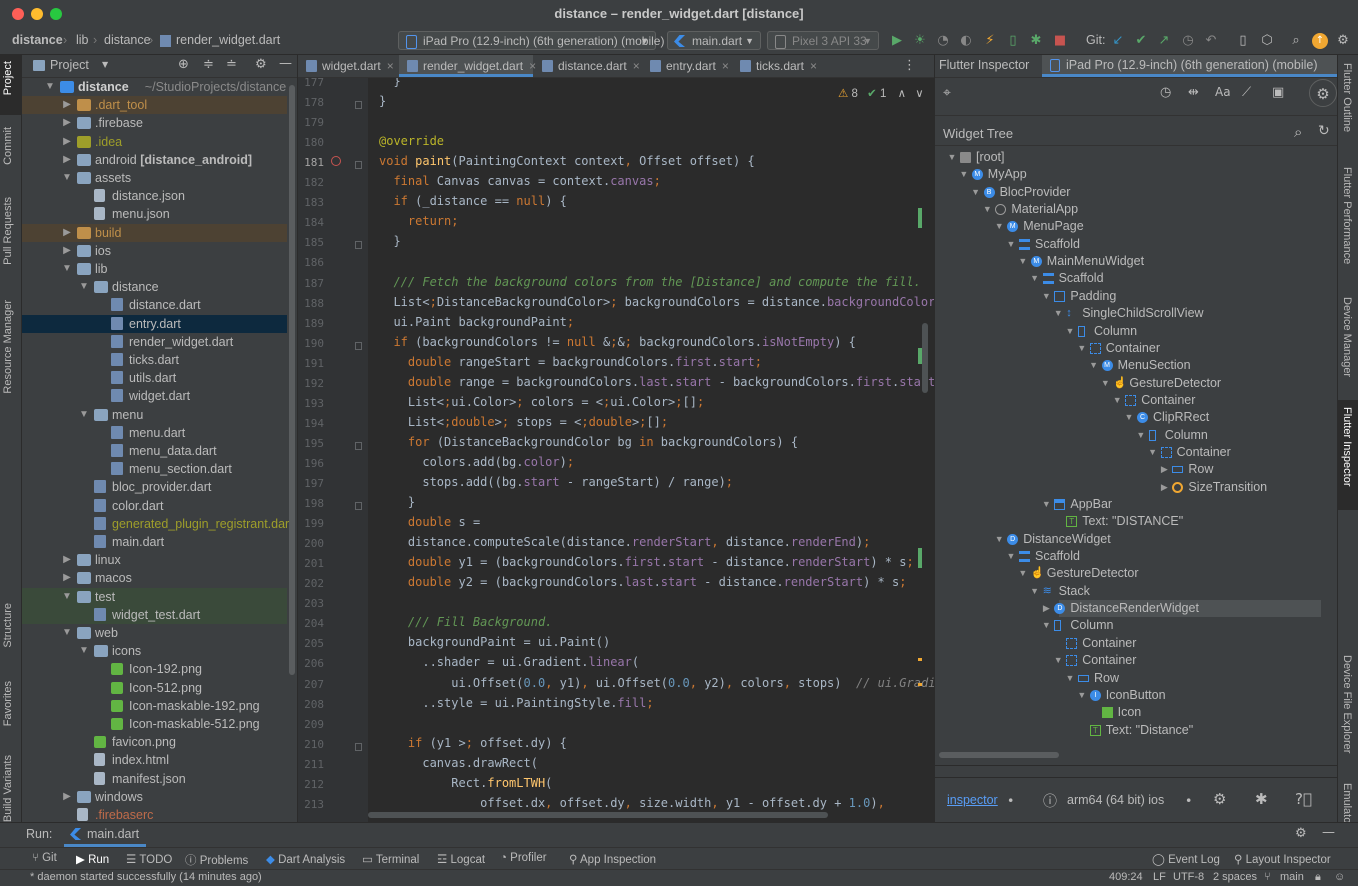 The height and width of the screenshot is (886, 1358). What do you see at coordinates (1193, 92) in the screenshot?
I see `debug-paint-icon: ⇹` at bounding box center [1193, 92].